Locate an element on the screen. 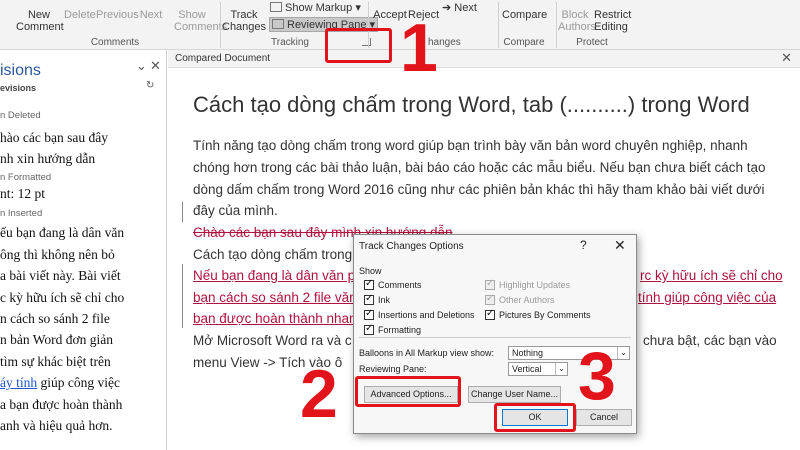 Image resolution: width=800 pixels, height=450 pixels. revision-text-line: c kỳ hữu ích sẽ chỉ cho is located at coordinates (62, 297).